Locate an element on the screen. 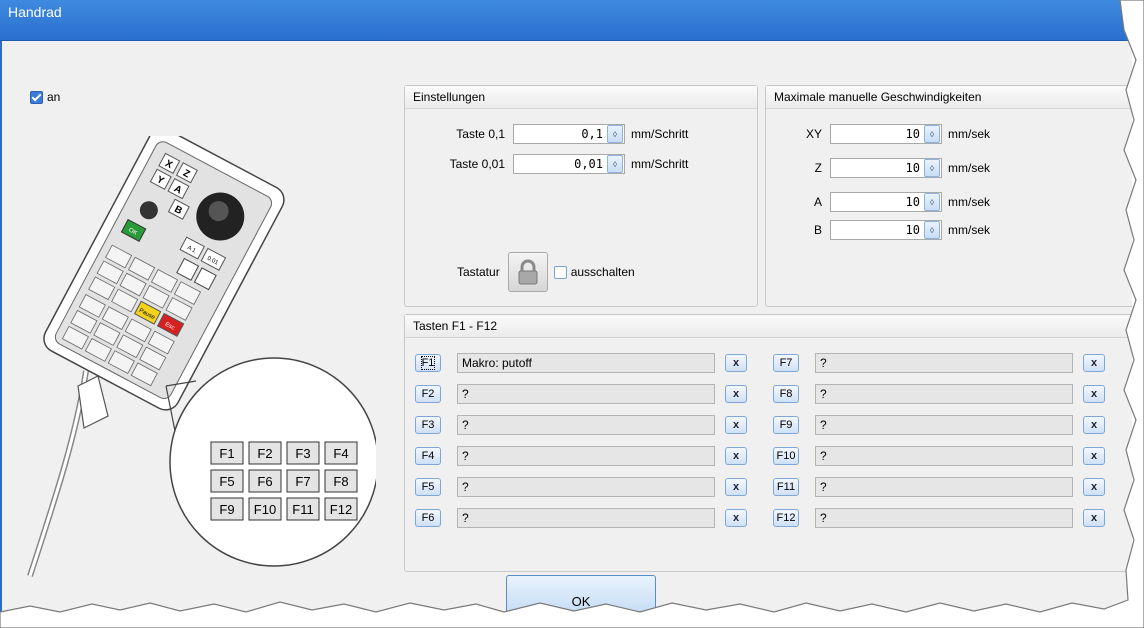 The height and width of the screenshot is (628, 1144). fkey-assign-button: F11 is located at coordinates (786, 487).